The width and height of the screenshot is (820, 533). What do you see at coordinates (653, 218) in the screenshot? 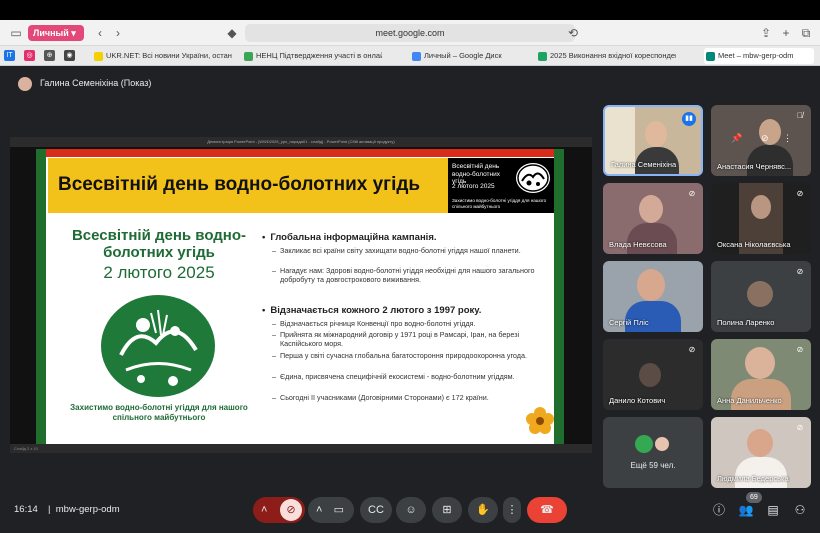
I see `participant-tile: ⊘ Влада Невєсова` at bounding box center [653, 218].